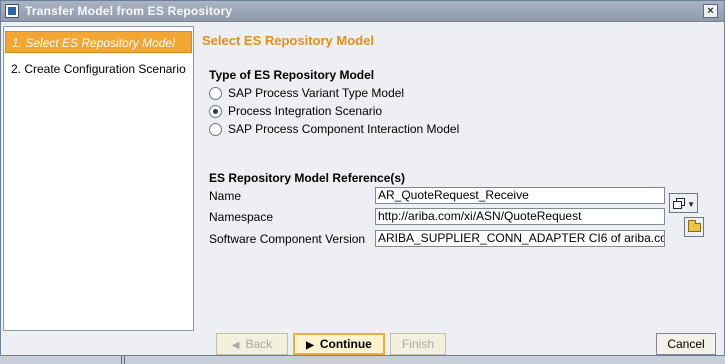  Describe the element at coordinates (305, 111) in the screenshot. I see `radio-label: Process Integration Scenario` at that location.